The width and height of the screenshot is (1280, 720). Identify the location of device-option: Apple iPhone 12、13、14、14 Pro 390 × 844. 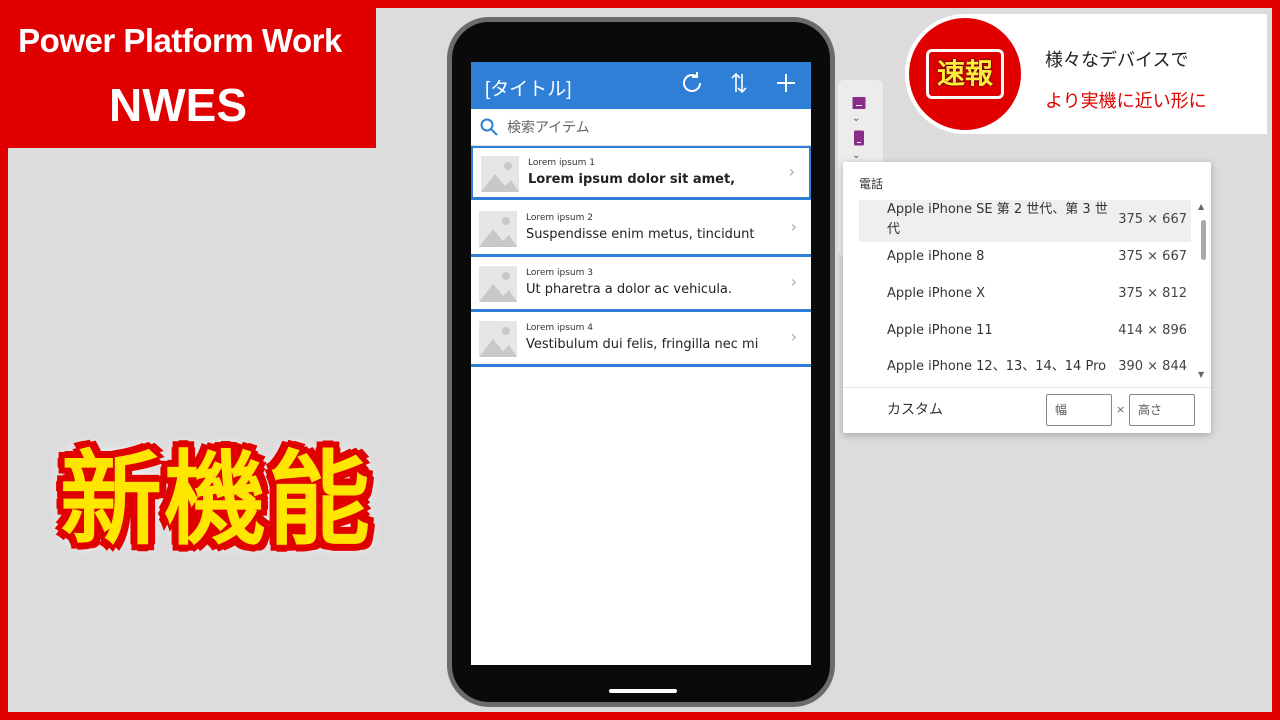
(1025, 368).